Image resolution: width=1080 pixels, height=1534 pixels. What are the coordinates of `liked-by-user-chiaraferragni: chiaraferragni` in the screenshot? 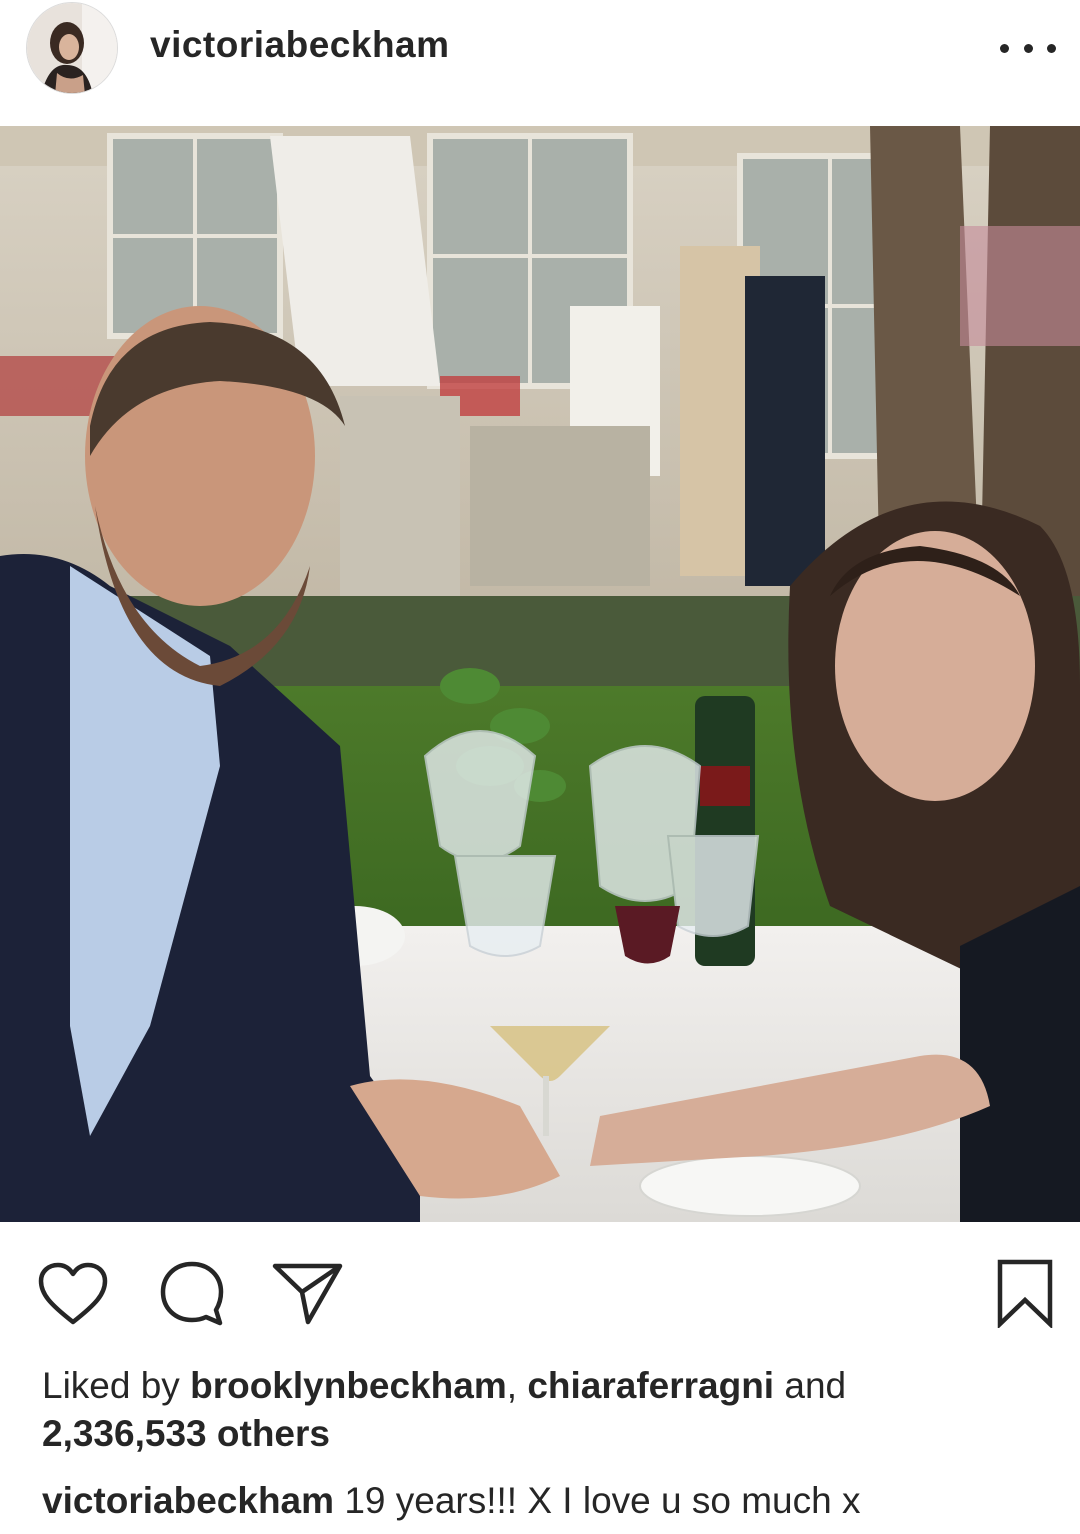 It's located at (650, 1385).